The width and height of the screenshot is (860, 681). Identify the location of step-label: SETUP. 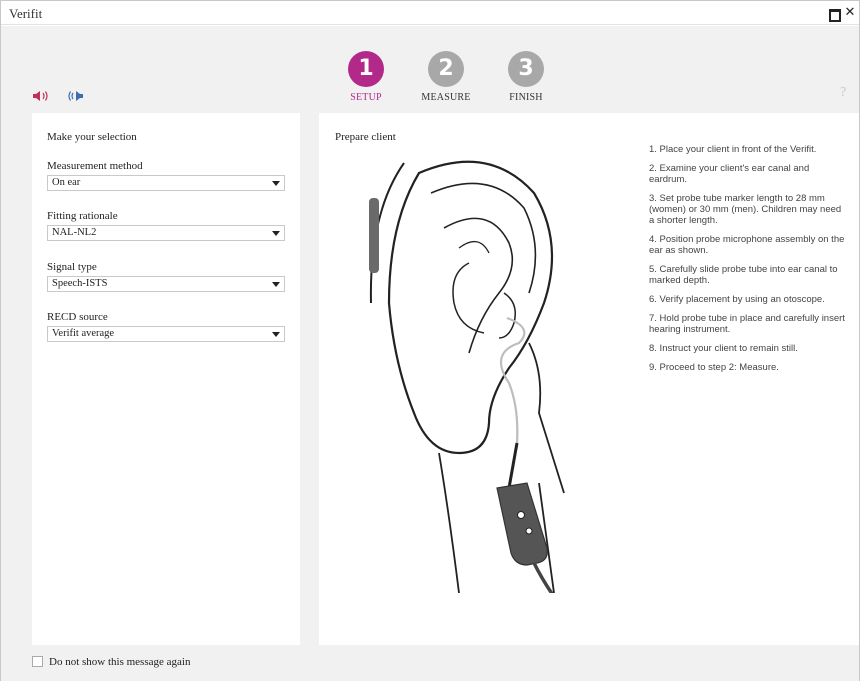
(366, 97).